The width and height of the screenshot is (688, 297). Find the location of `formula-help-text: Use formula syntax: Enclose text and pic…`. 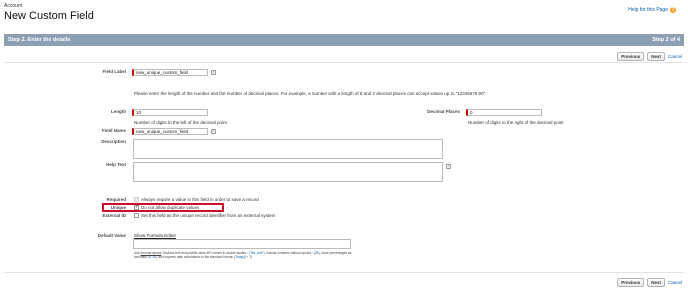

formula-help-text: Use formula syntax: Enclose text and pic… is located at coordinates (245, 255).